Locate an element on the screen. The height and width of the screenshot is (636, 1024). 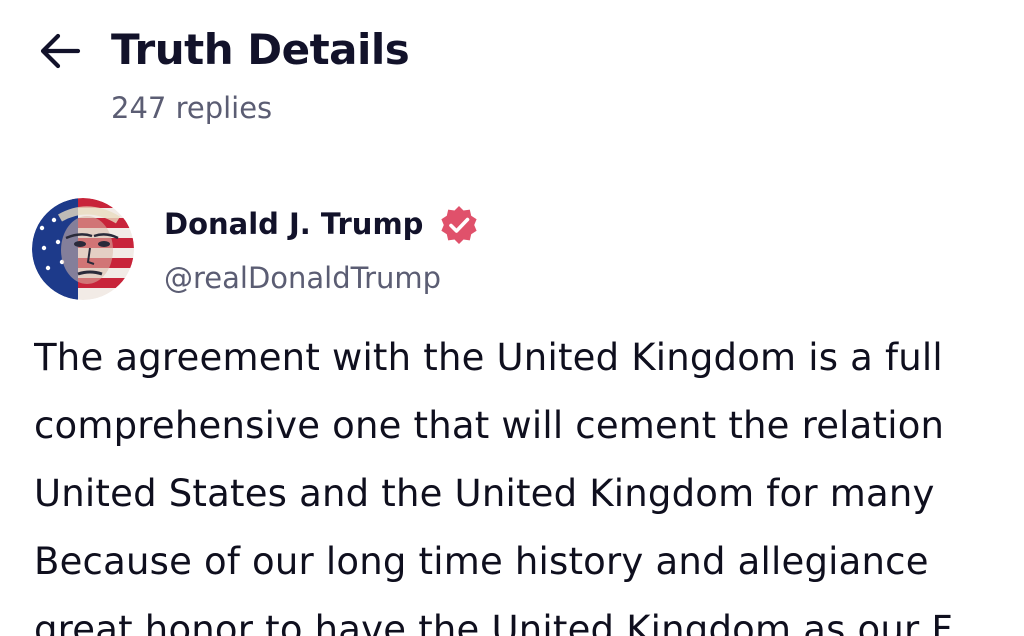
verified-check-icon is located at coordinates (459, 225).